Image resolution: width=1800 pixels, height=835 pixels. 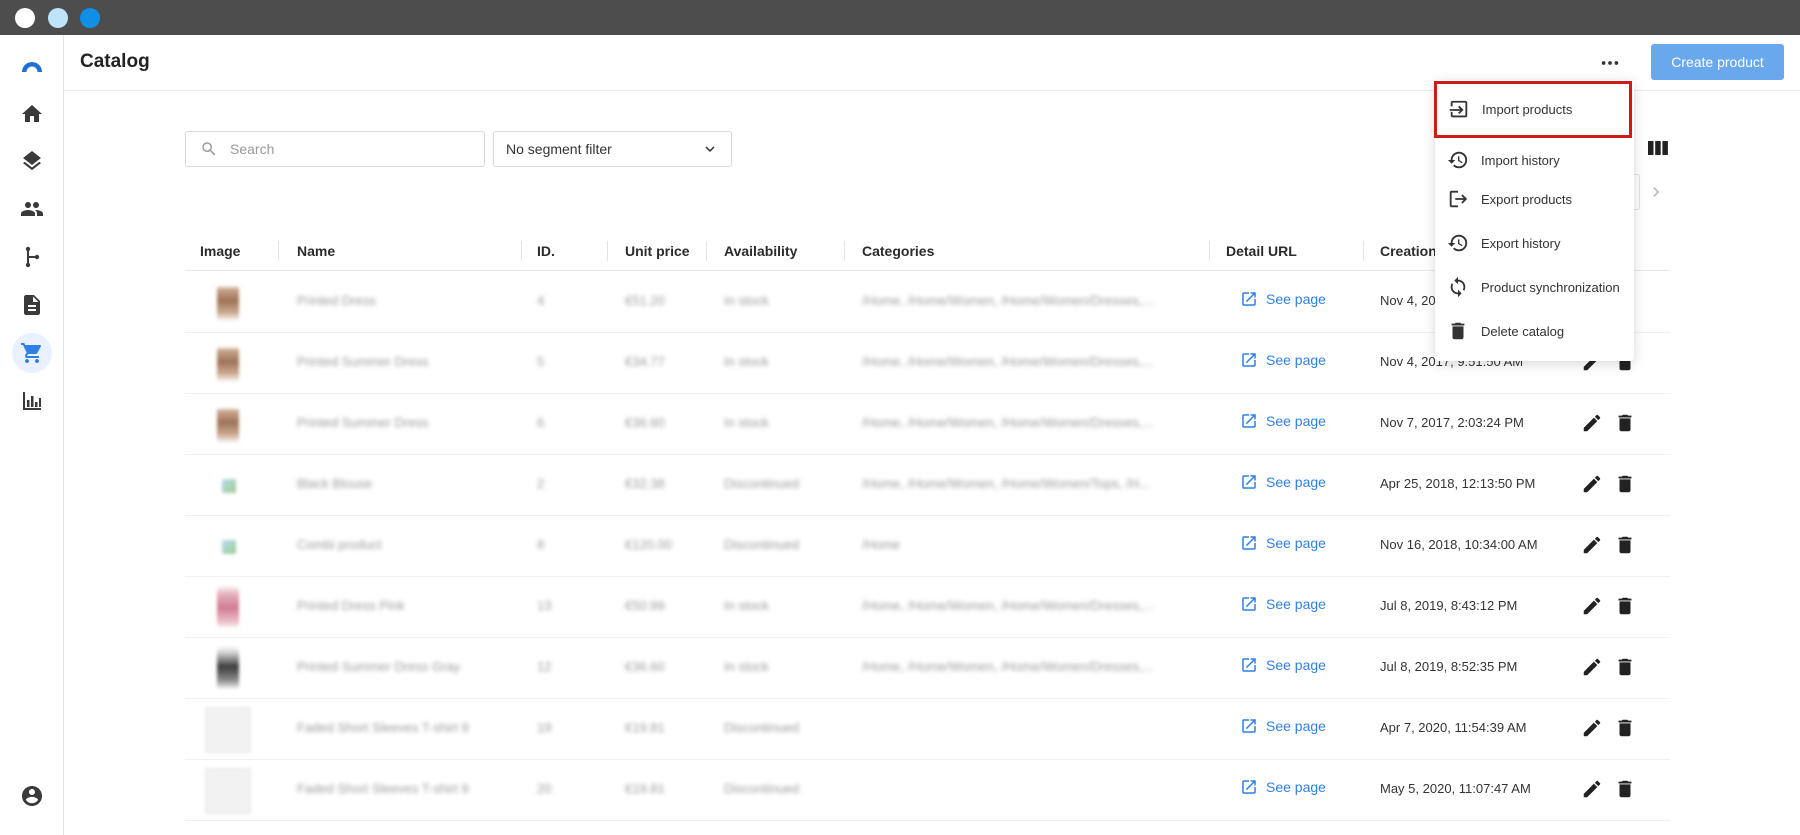 I want to click on menu-item-export-history: Export history, so click(x=1534, y=243).